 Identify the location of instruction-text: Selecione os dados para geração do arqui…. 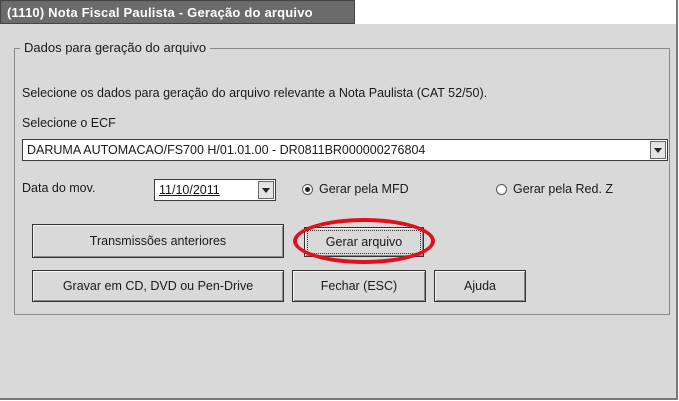
(255, 93).